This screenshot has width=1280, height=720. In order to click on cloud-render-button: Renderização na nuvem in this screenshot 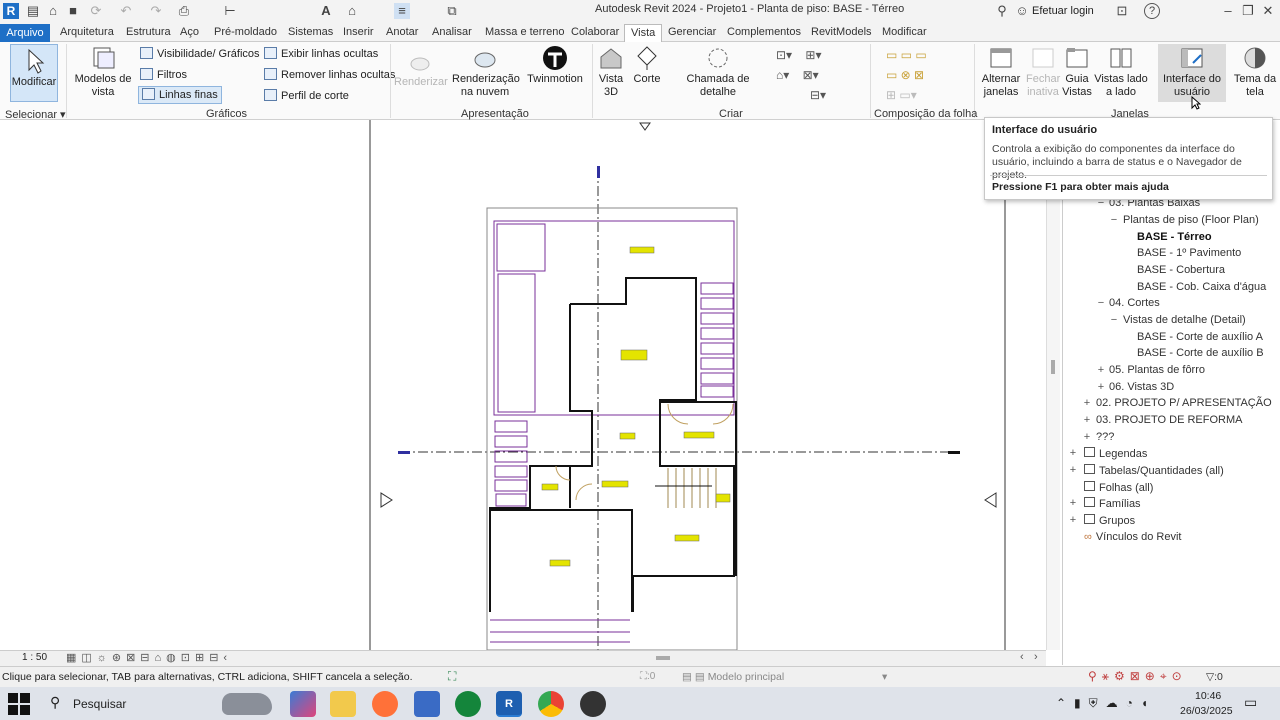, I will do `click(486, 72)`.